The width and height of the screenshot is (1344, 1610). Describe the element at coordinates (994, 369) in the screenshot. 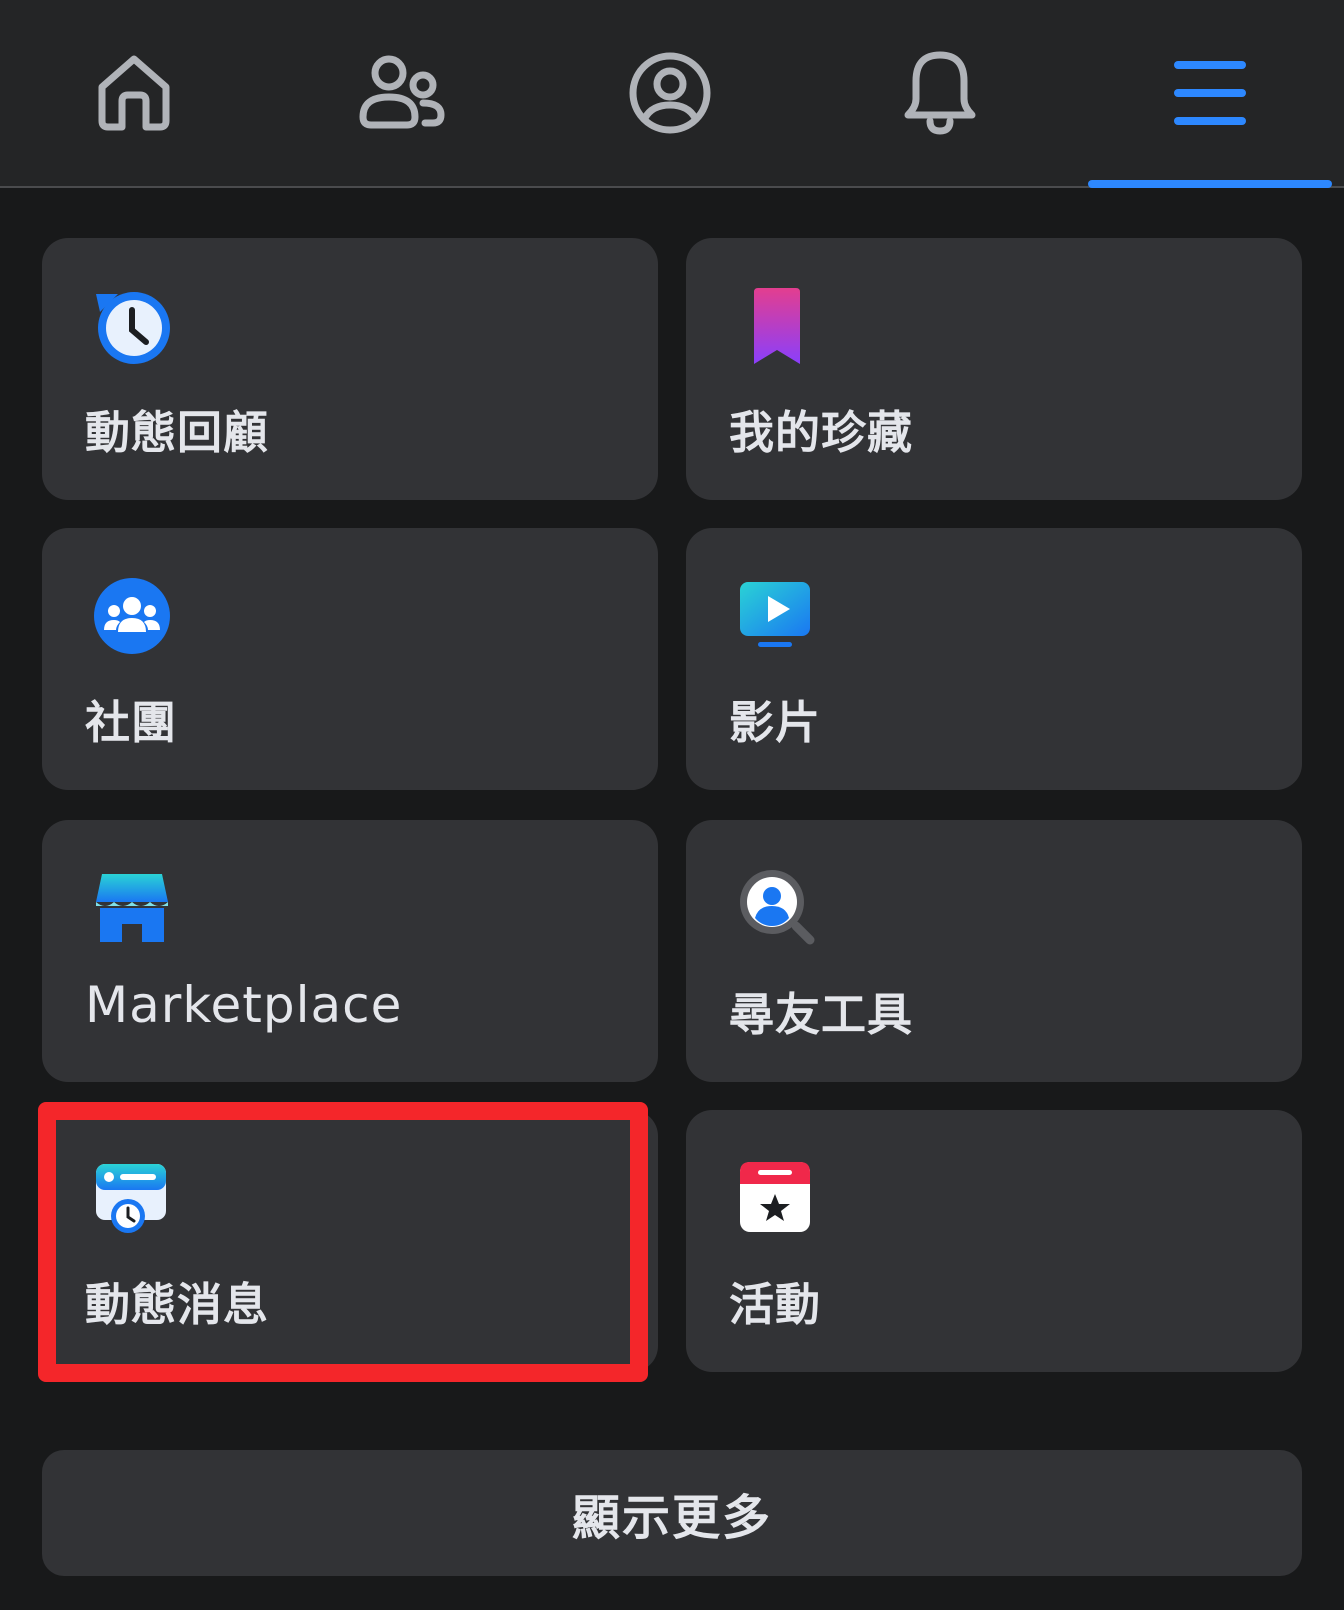

I see `shortcut-saved: 我的珍藏` at that location.